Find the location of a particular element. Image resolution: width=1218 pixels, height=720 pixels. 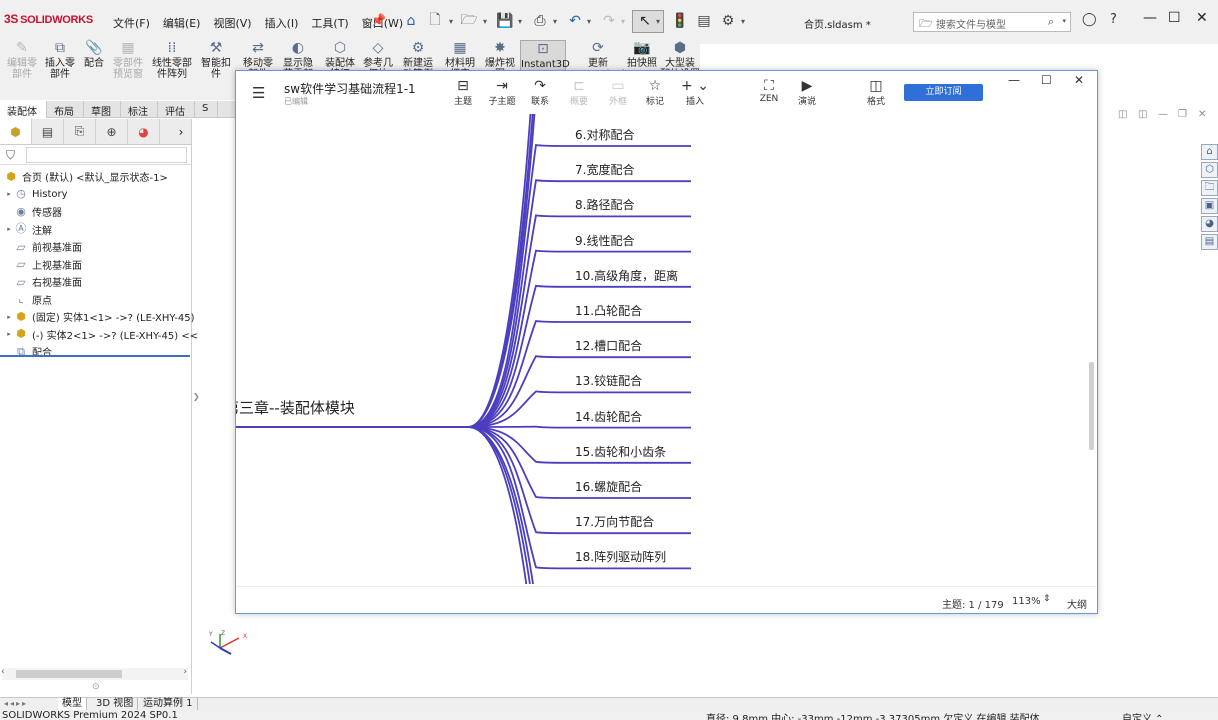

tab-assembly: 装配体 is located at coordinates (23, 109).